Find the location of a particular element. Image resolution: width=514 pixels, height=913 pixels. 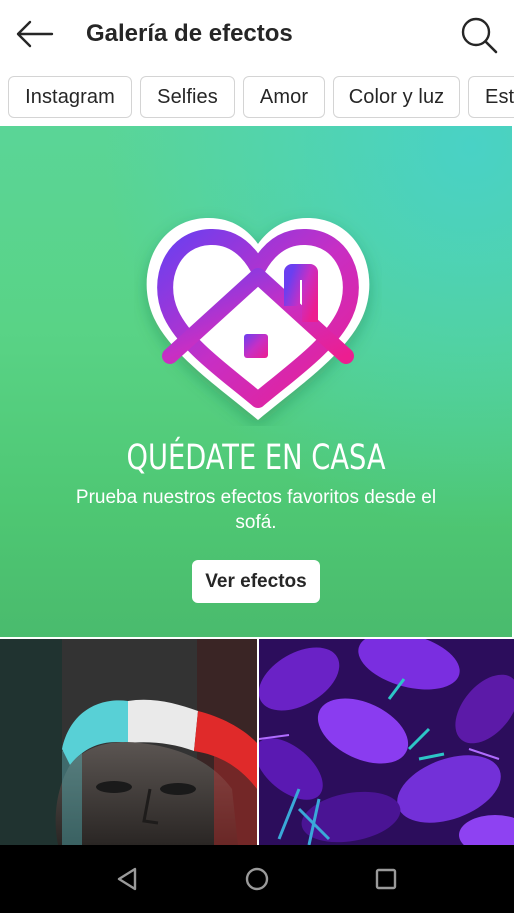

square-recents-icon is located at coordinates (386, 879).